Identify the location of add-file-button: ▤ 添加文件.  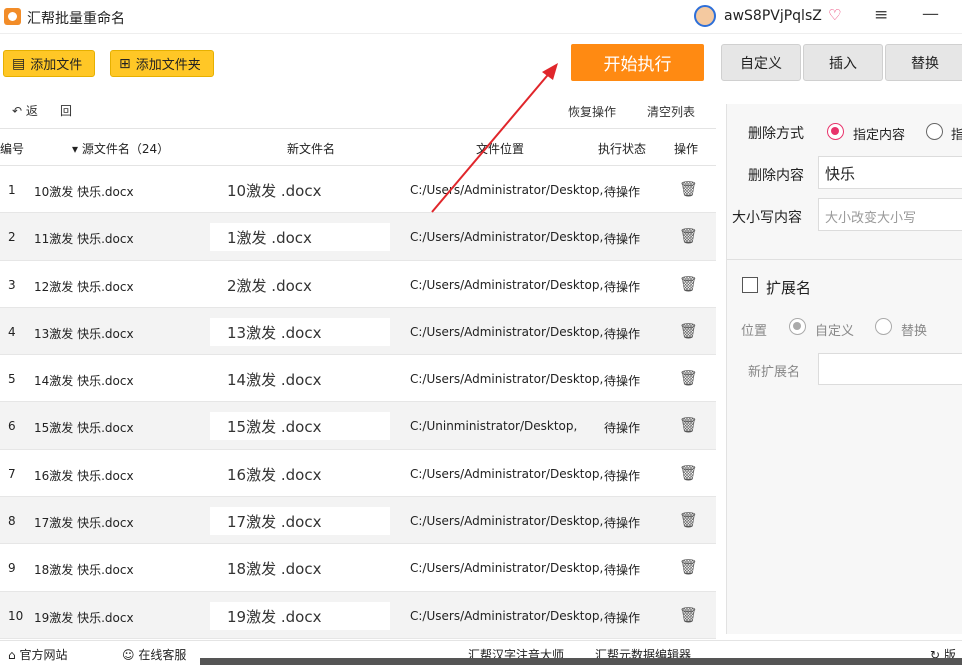
(49, 63).